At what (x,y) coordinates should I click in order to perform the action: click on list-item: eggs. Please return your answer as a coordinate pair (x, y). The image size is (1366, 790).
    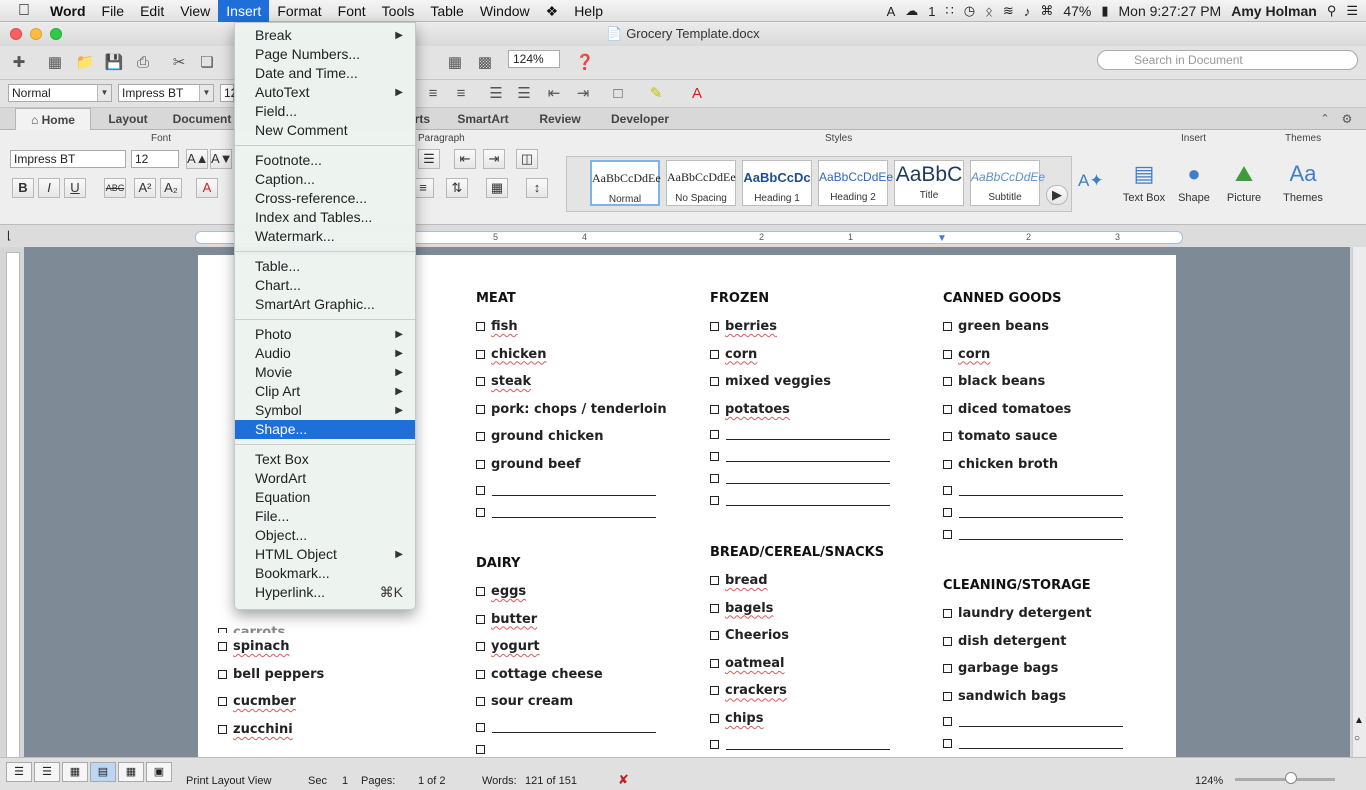
    Looking at the image, I should click on (566, 592).